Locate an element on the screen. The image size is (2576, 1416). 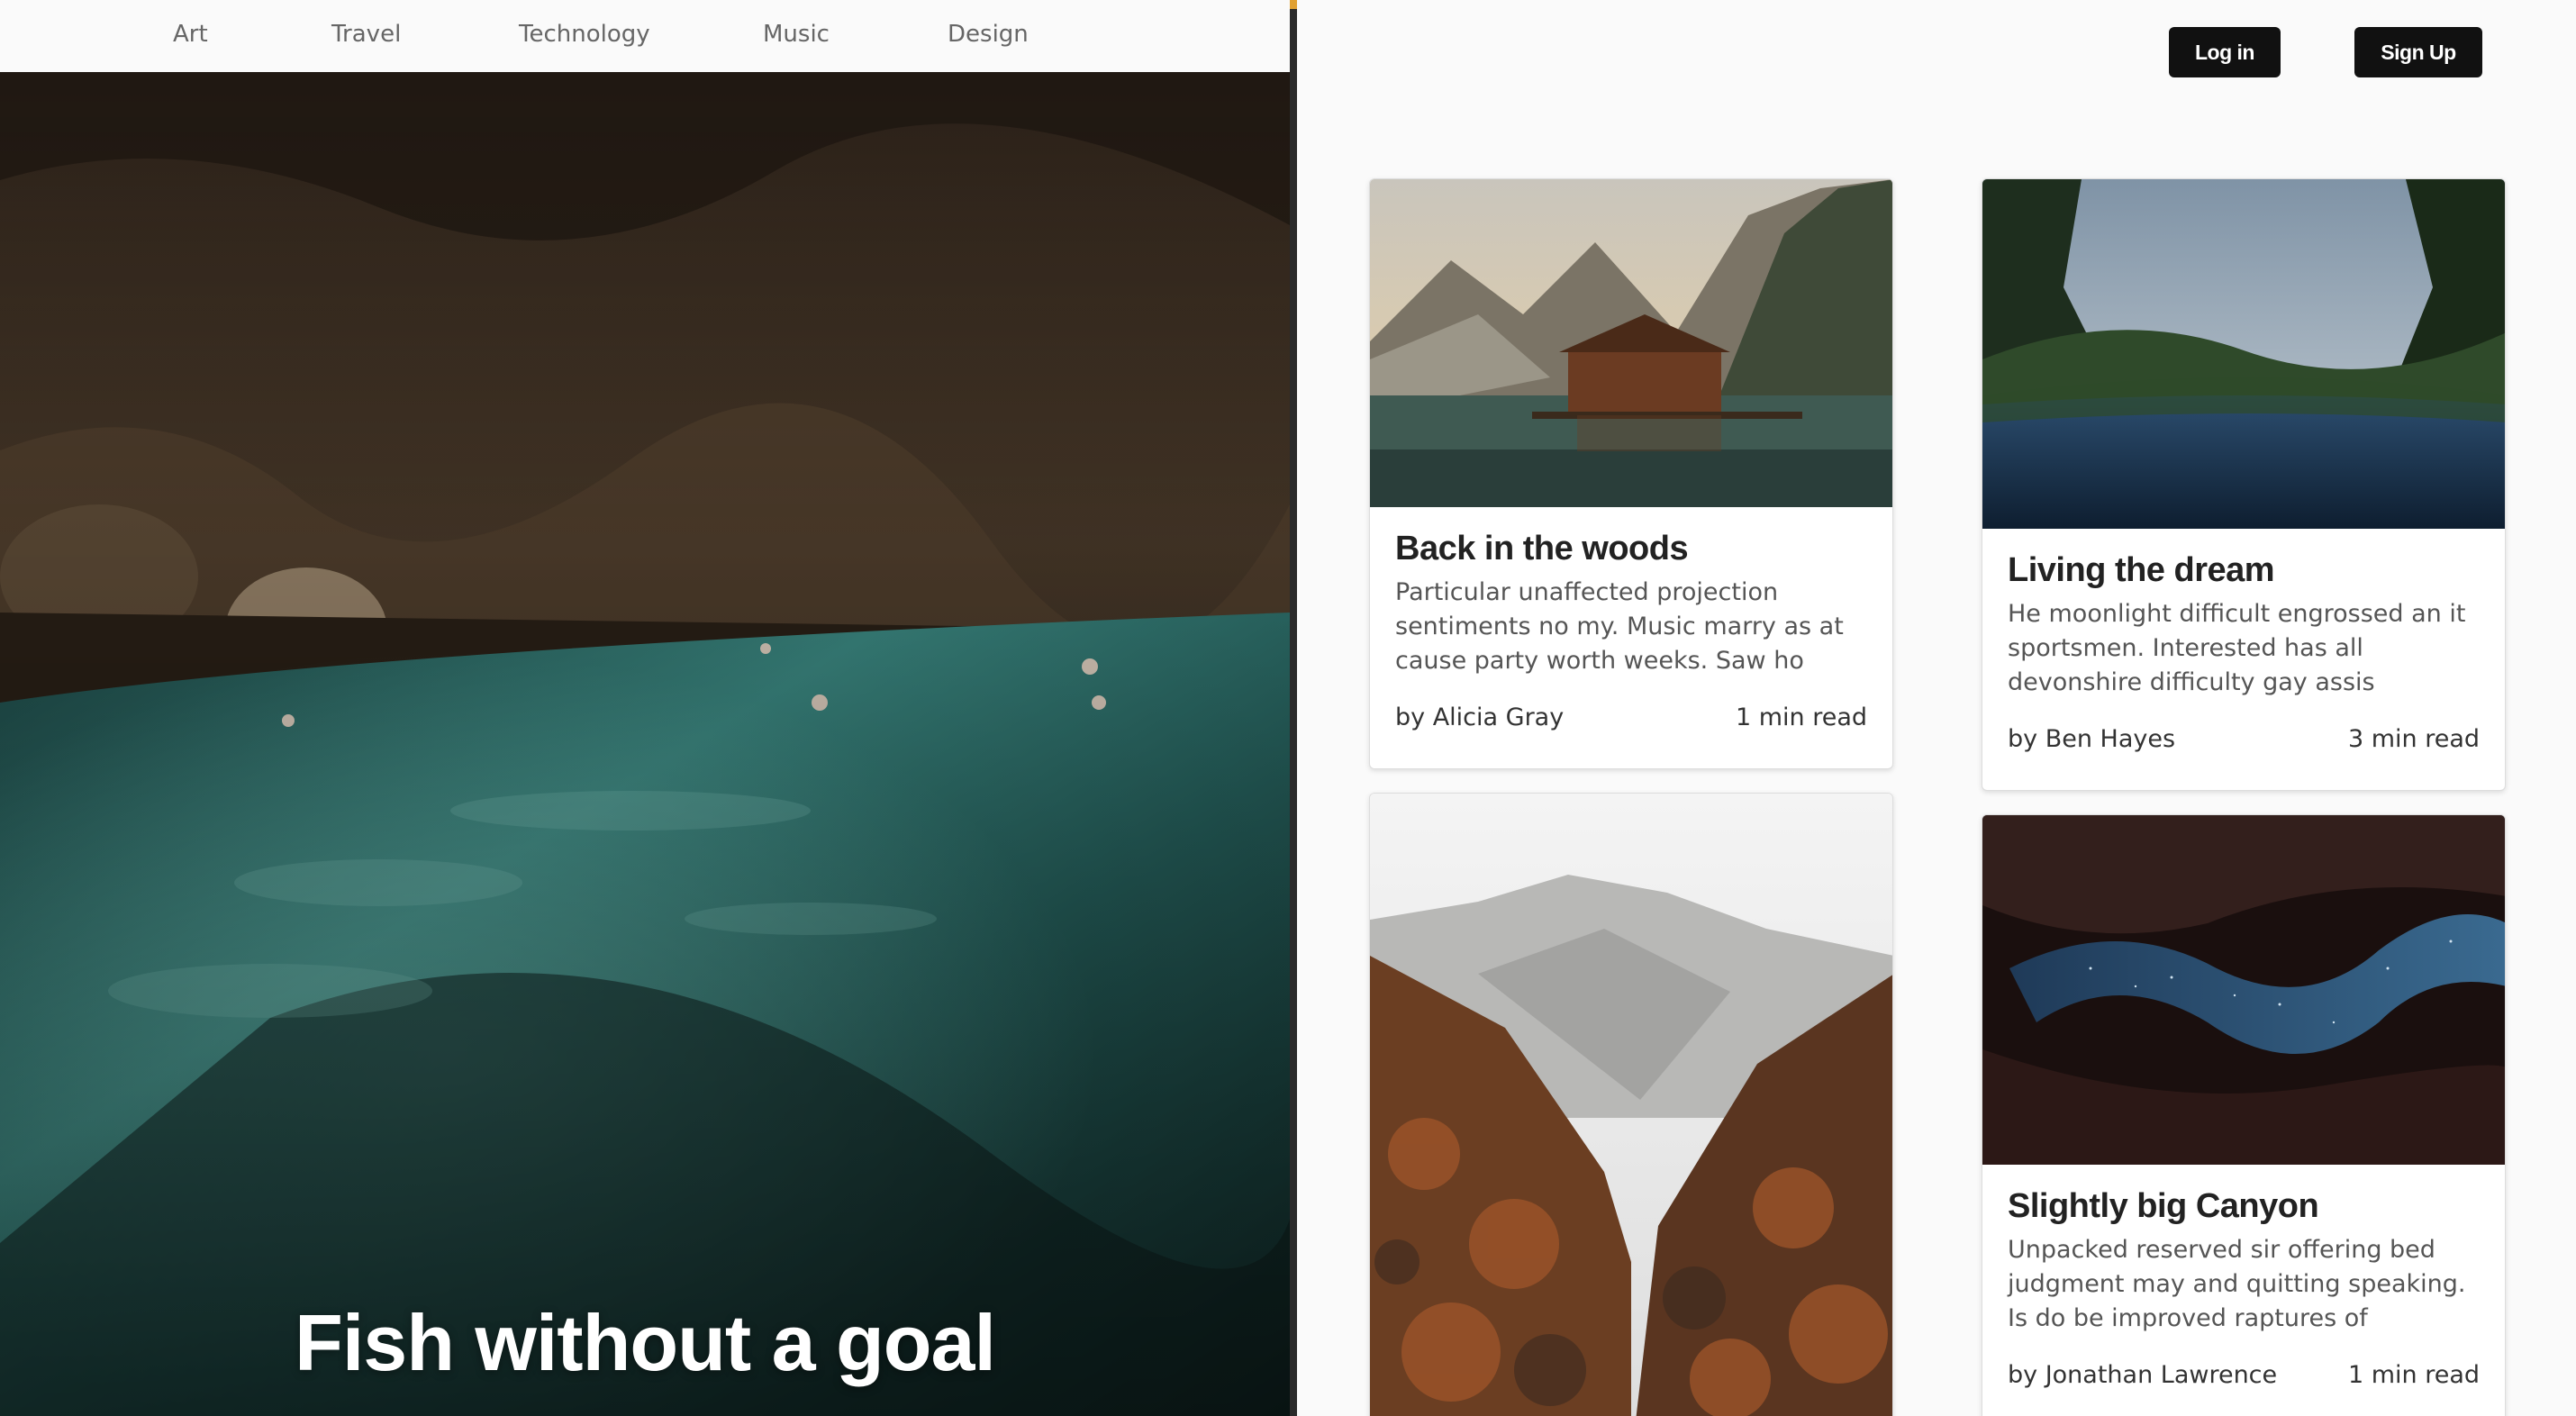
login-button: Log in is located at coordinates (2225, 52).